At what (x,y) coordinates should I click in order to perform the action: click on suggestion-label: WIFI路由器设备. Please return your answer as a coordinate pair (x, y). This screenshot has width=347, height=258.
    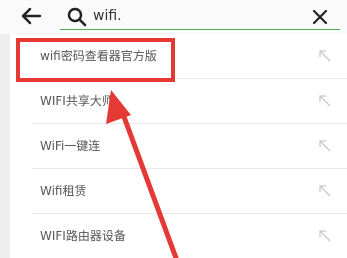
    Looking at the image, I should click on (83, 236).